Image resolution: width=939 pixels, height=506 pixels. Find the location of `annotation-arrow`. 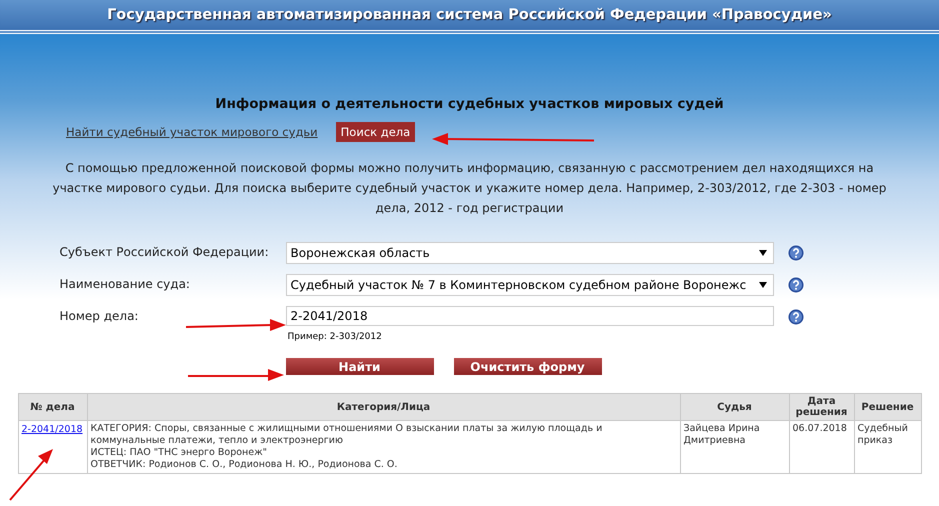

annotation-arrow is located at coordinates (31, 475).